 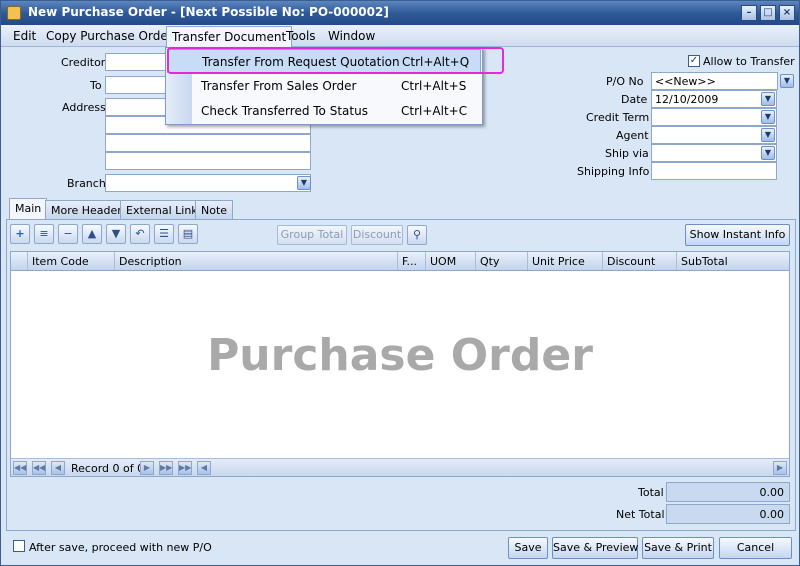 What do you see at coordinates (83, 62) in the screenshot?
I see `creditor-label: Creditor` at bounding box center [83, 62].